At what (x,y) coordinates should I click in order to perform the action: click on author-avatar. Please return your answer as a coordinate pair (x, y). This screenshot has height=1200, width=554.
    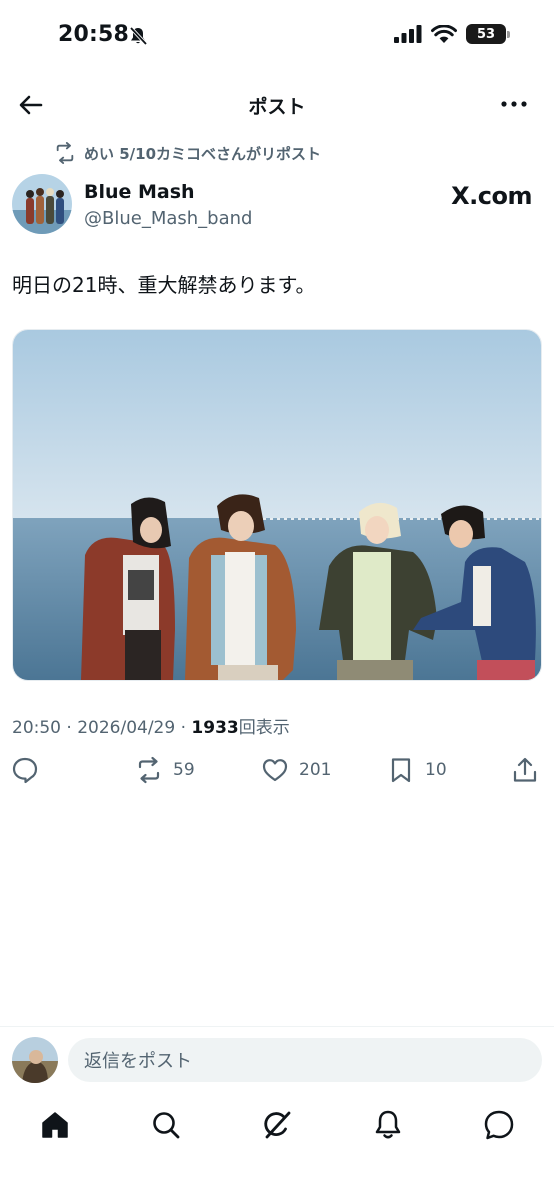
    Looking at the image, I should click on (42, 204).